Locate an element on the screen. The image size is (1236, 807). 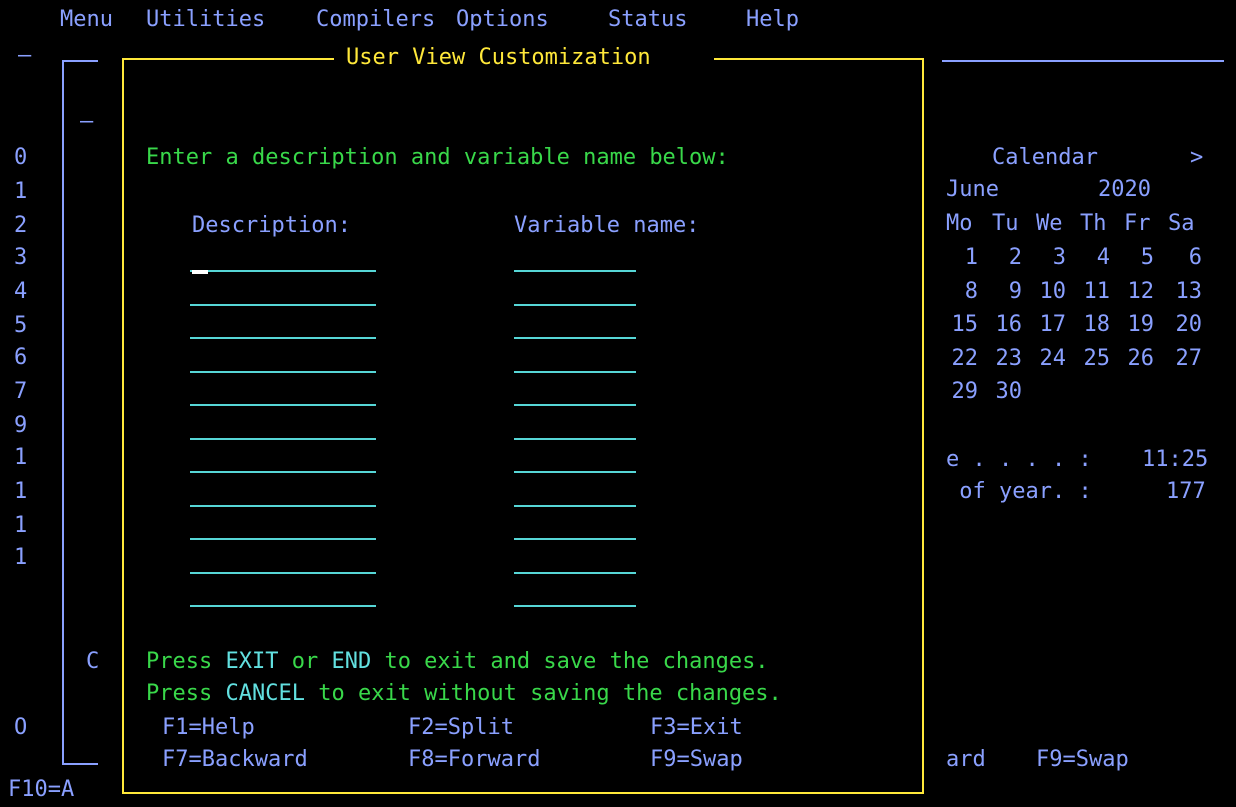
exit-keyword: EXIT is located at coordinates (252, 661).